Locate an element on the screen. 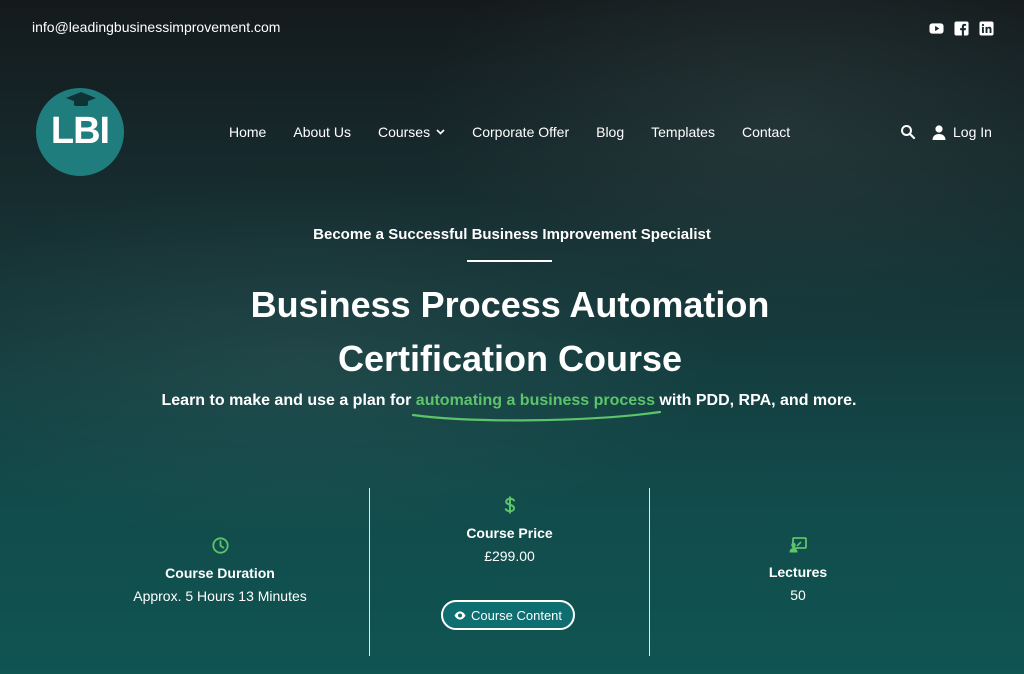 This screenshot has height=674, width=1024. subtitle-highlight-text: automating a business process is located at coordinates (535, 400).